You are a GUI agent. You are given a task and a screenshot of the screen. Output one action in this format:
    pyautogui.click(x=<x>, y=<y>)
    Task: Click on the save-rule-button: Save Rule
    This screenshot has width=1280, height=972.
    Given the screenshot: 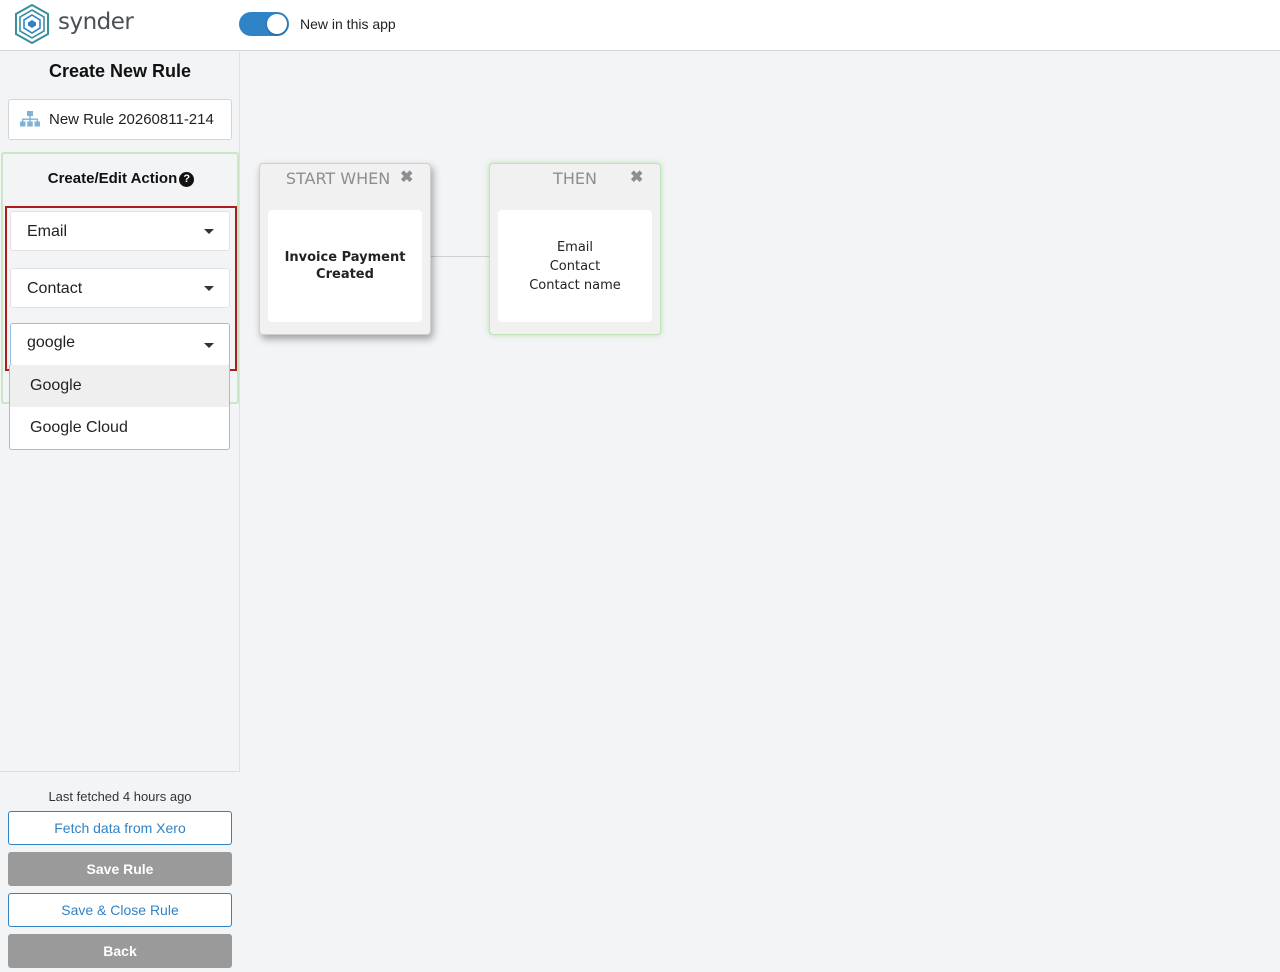 What is the action you would take?
    pyautogui.click(x=120, y=869)
    